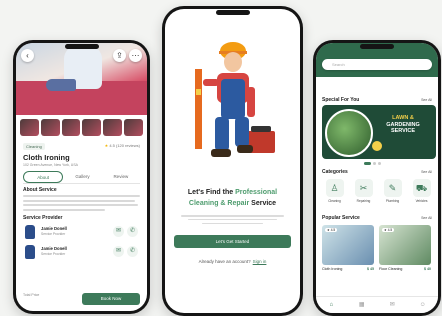 This screenshot has width=442, height=316. Describe the element at coordinates (335, 172) in the screenshot. I see `categories-heading: Categories` at that location.